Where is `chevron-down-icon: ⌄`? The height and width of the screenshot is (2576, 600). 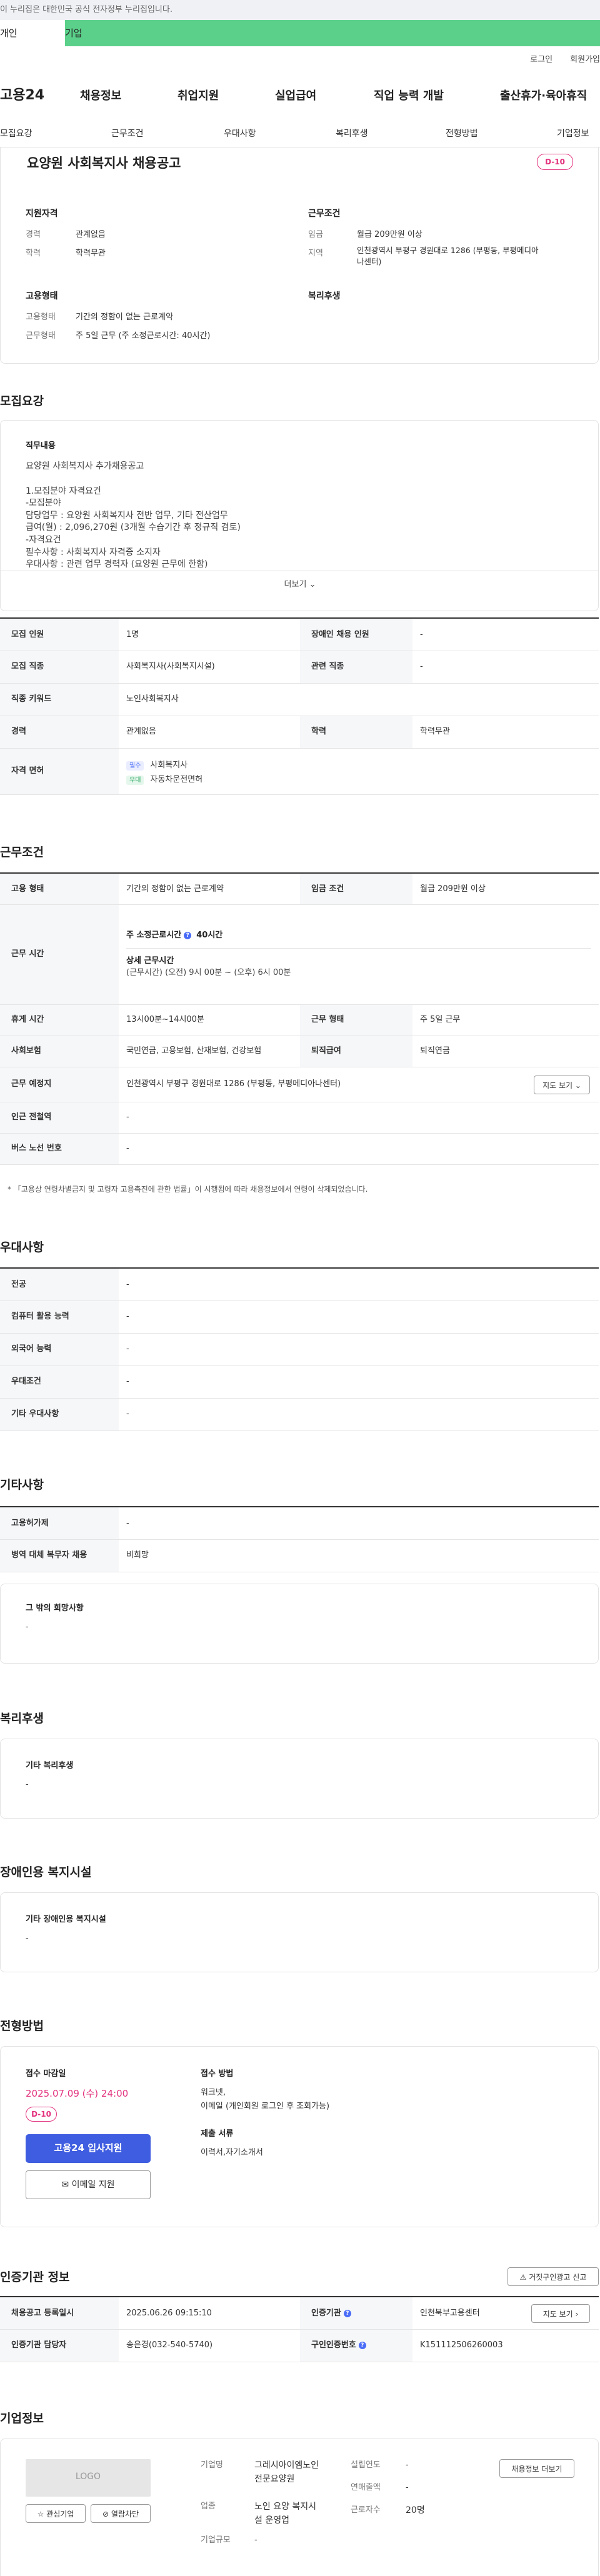
chevron-down-icon: ⌄ is located at coordinates (312, 584).